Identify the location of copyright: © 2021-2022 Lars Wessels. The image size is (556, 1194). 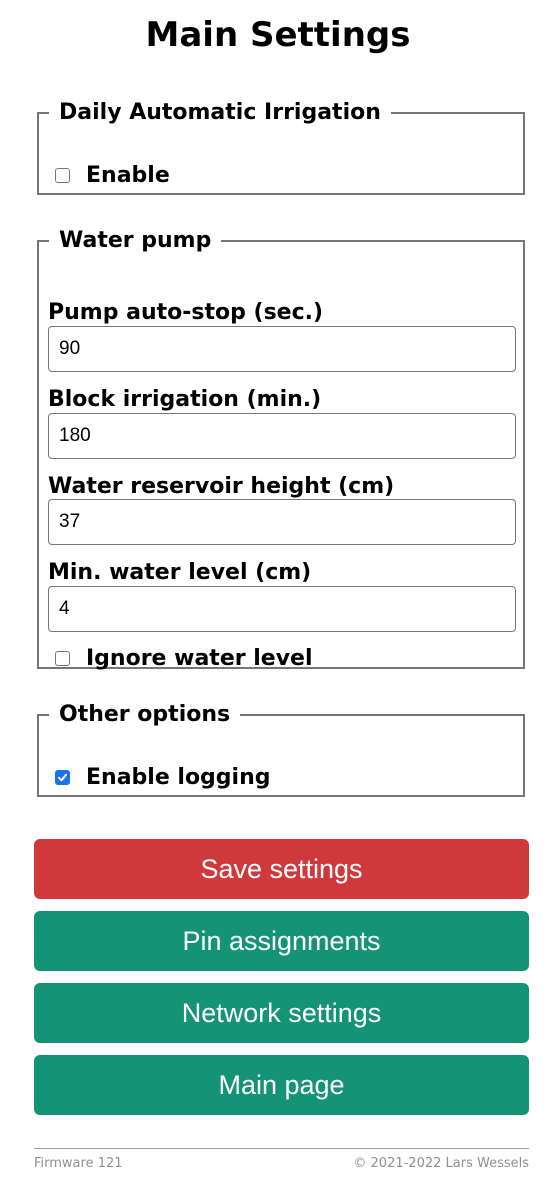
(441, 1163).